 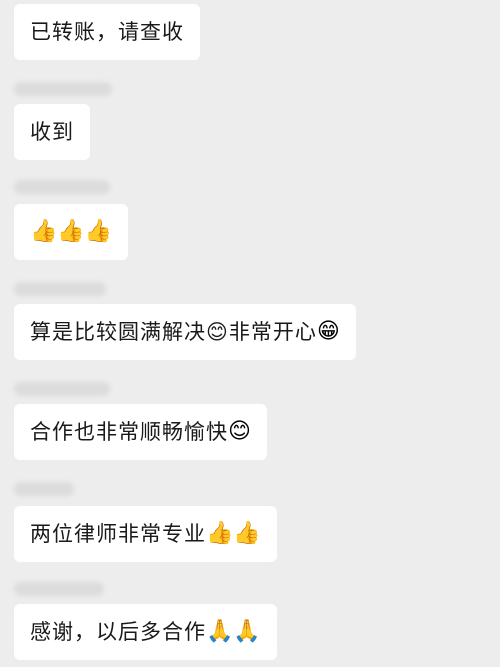 What do you see at coordinates (118, 631) in the screenshot?
I see `message-text: 感谢，以后多合作` at bounding box center [118, 631].